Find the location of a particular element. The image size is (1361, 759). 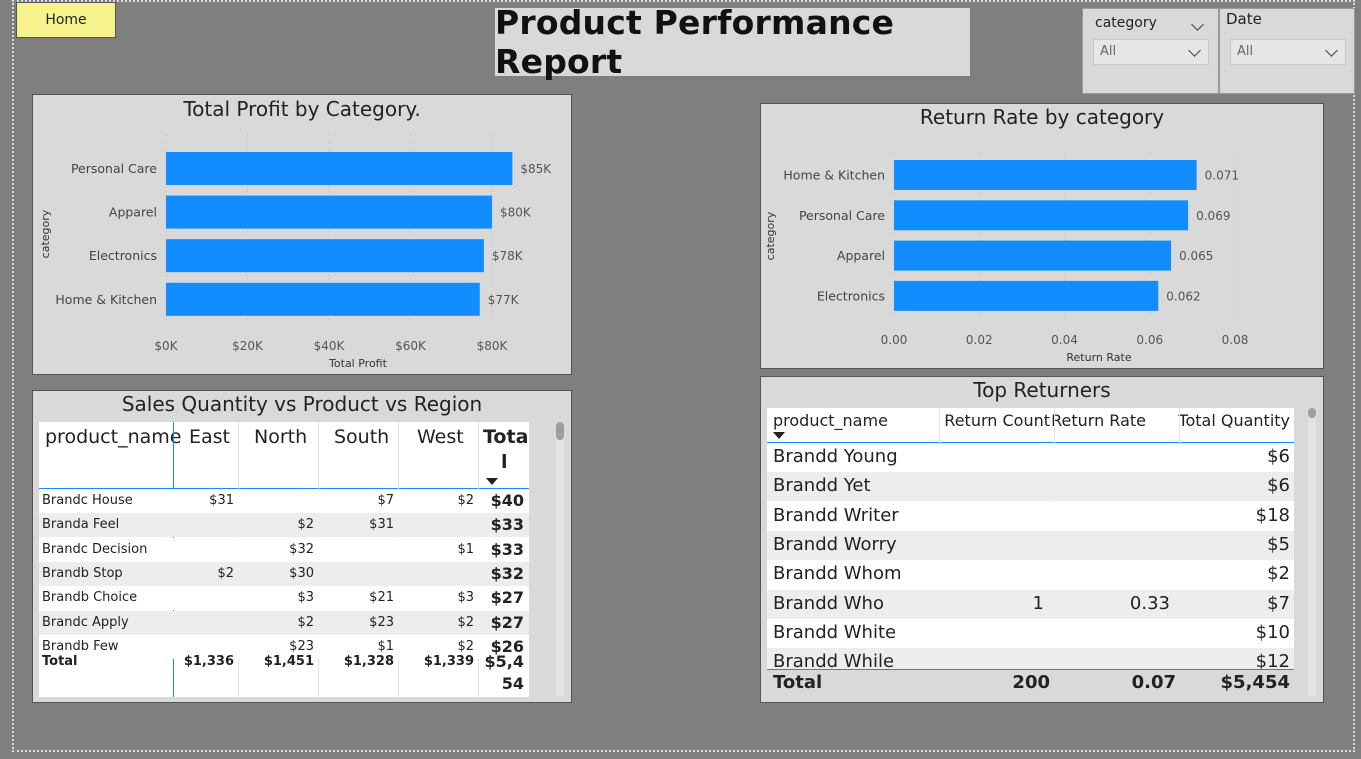

matrix-cell-west: $2 is located at coordinates (465, 500).